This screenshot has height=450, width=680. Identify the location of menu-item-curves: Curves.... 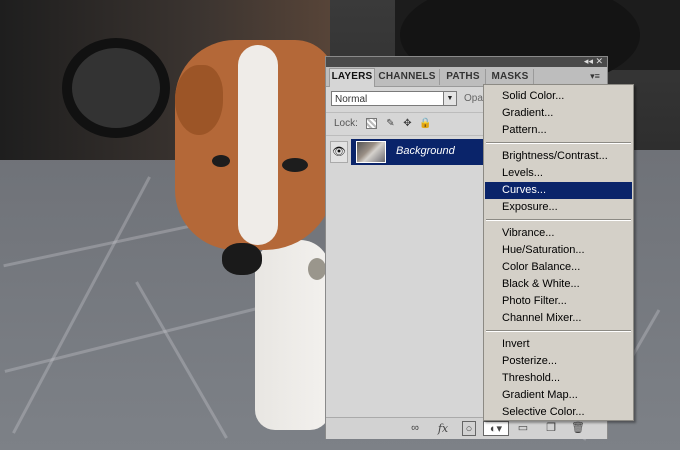
(558, 190).